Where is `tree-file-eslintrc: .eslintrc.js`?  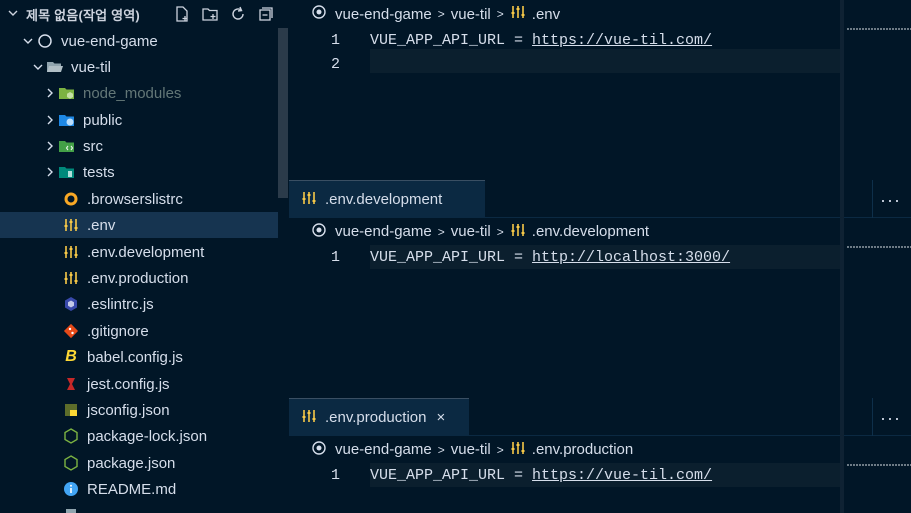 tree-file-eslintrc: .eslintrc.js is located at coordinates (139, 304).